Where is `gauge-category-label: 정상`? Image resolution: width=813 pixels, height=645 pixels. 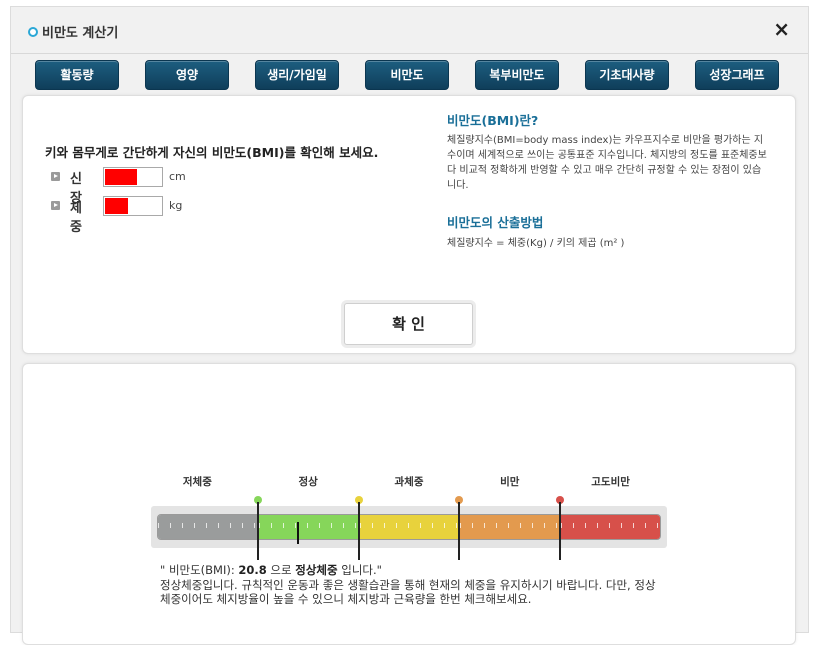
gauge-category-label: 정상 is located at coordinates (308, 482).